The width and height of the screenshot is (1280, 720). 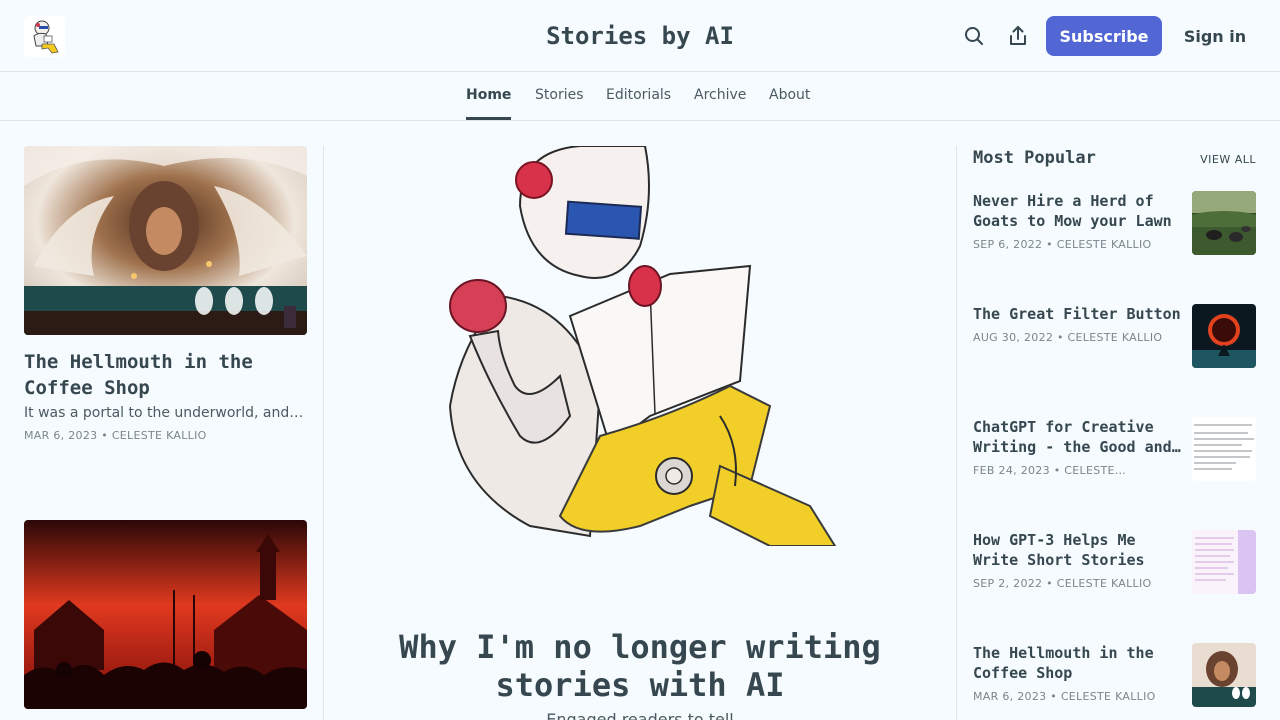 What do you see at coordinates (1078, 314) in the screenshot?
I see `popular-item-title: The Great Filter Button` at bounding box center [1078, 314].